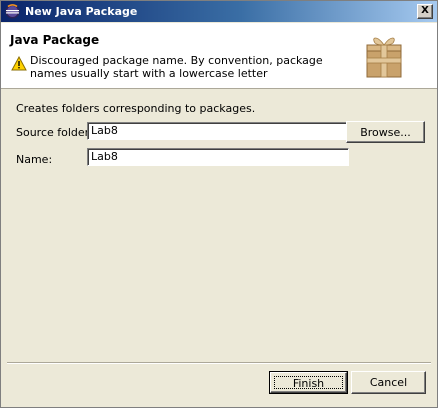  Describe the element at coordinates (384, 57) in the screenshot. I see `package-icon` at that location.